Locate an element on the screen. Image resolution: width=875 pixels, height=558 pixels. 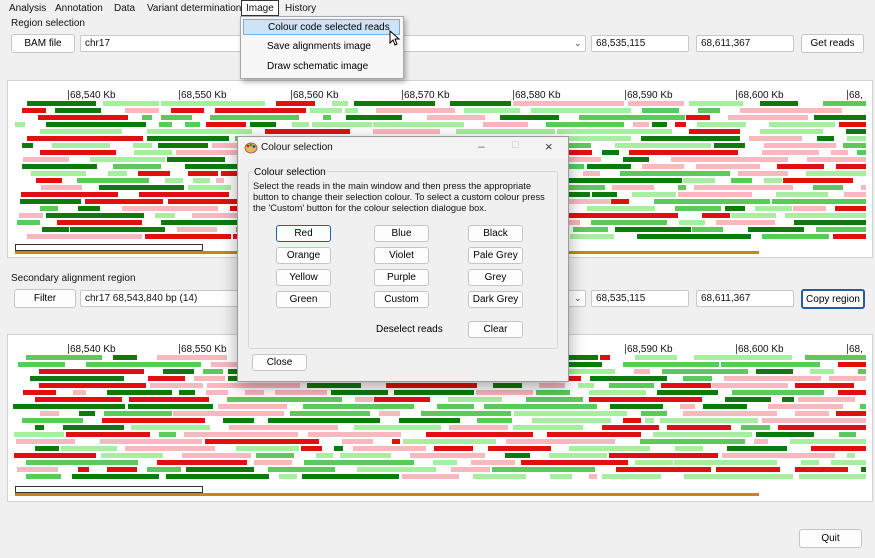
green-button: Green is located at coordinates (303, 299).